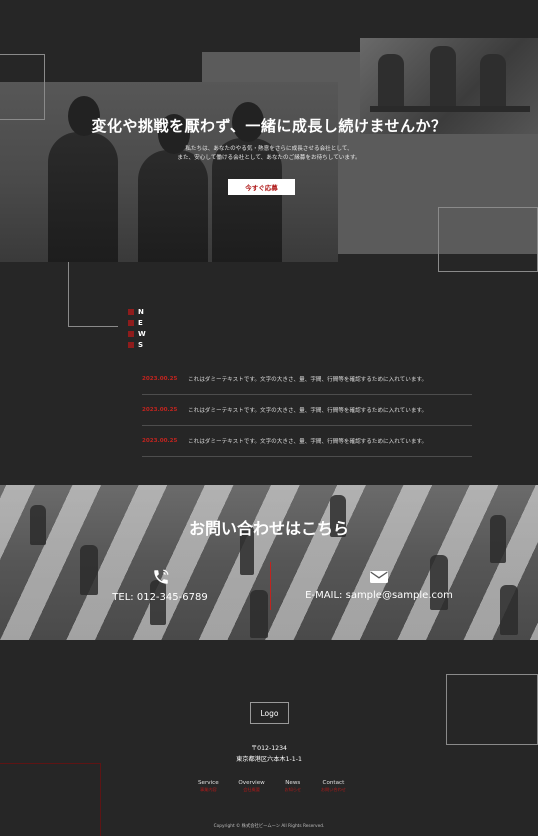 Image resolution: width=538 pixels, height=836 pixels. I want to click on hero-subtext-line: 私たちは、あなたのやる気・熱意をさらに成長させる会社として、, so click(269, 149).